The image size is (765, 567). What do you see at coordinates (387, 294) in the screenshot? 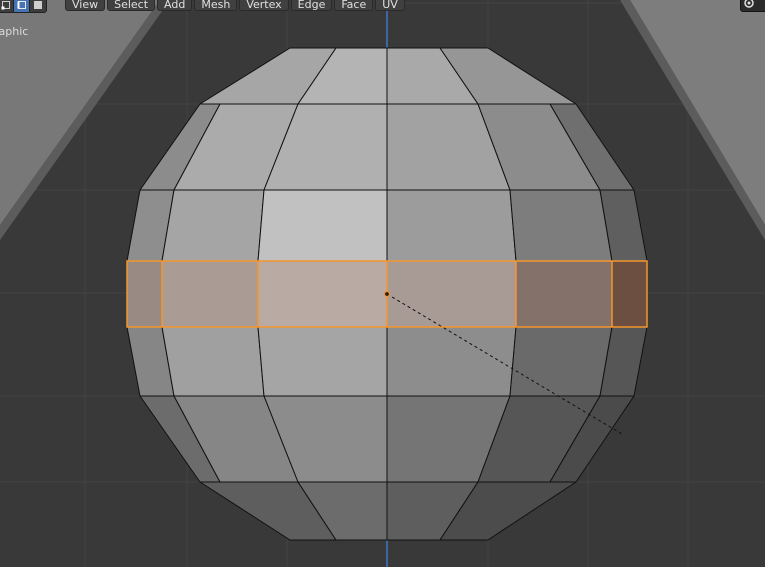
I see `pivot-point` at bounding box center [387, 294].